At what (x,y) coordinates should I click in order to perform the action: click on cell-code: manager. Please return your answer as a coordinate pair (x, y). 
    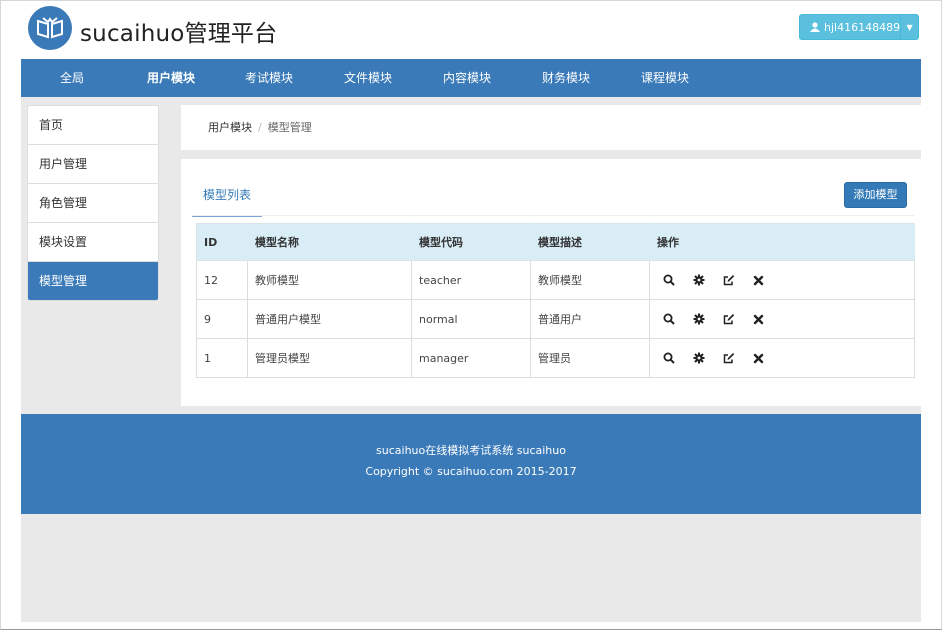
    Looking at the image, I should click on (471, 358).